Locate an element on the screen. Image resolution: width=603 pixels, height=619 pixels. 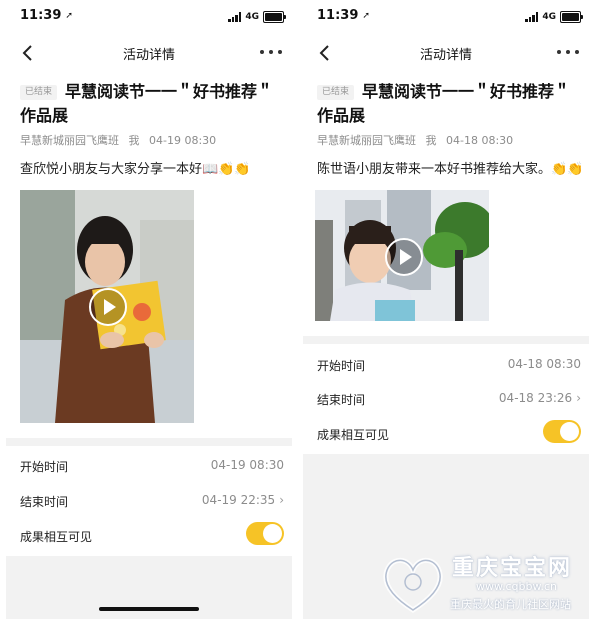
end-time-value-wrap: 04-18 23:26 › is located at coordinates (540, 398).